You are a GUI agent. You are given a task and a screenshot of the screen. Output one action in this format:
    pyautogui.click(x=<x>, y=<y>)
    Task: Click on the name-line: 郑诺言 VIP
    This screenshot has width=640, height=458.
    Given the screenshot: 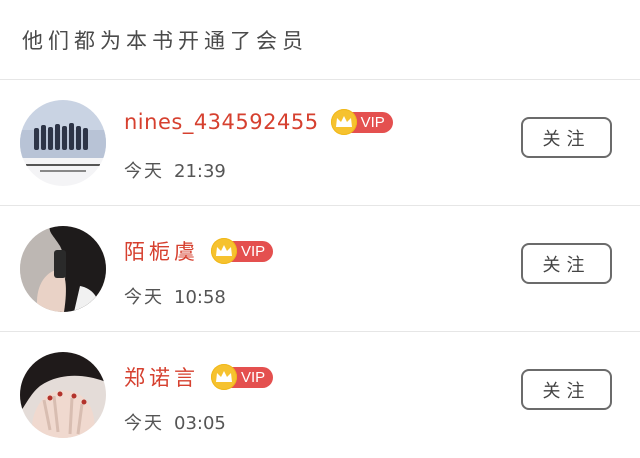 What is the action you would take?
    pyautogui.click(x=199, y=377)
    